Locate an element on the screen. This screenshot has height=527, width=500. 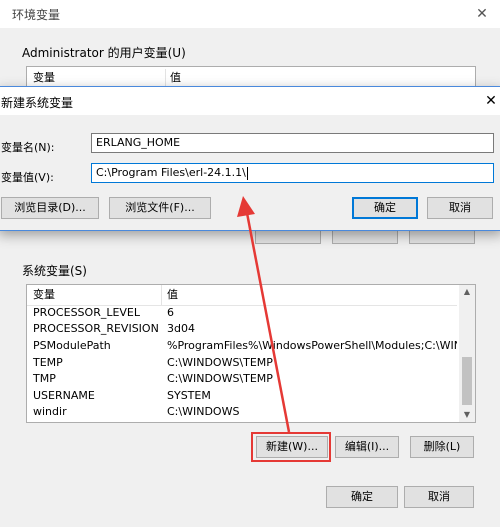
table-row: TMP C:\WINDOWS\TEMP is located at coordinates (242, 379).